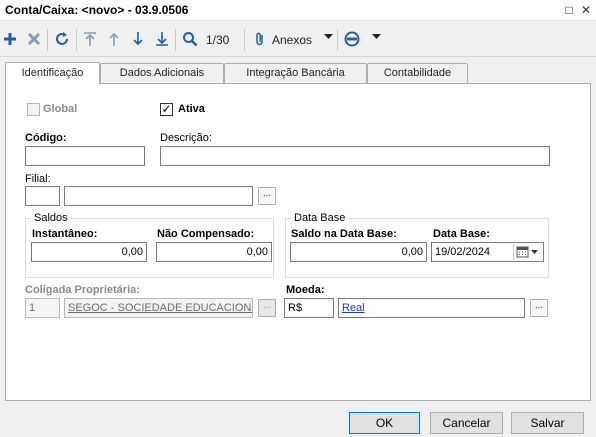 The height and width of the screenshot is (437, 596). Describe the element at coordinates (158, 196) in the screenshot. I see `filial-name-field` at that location.